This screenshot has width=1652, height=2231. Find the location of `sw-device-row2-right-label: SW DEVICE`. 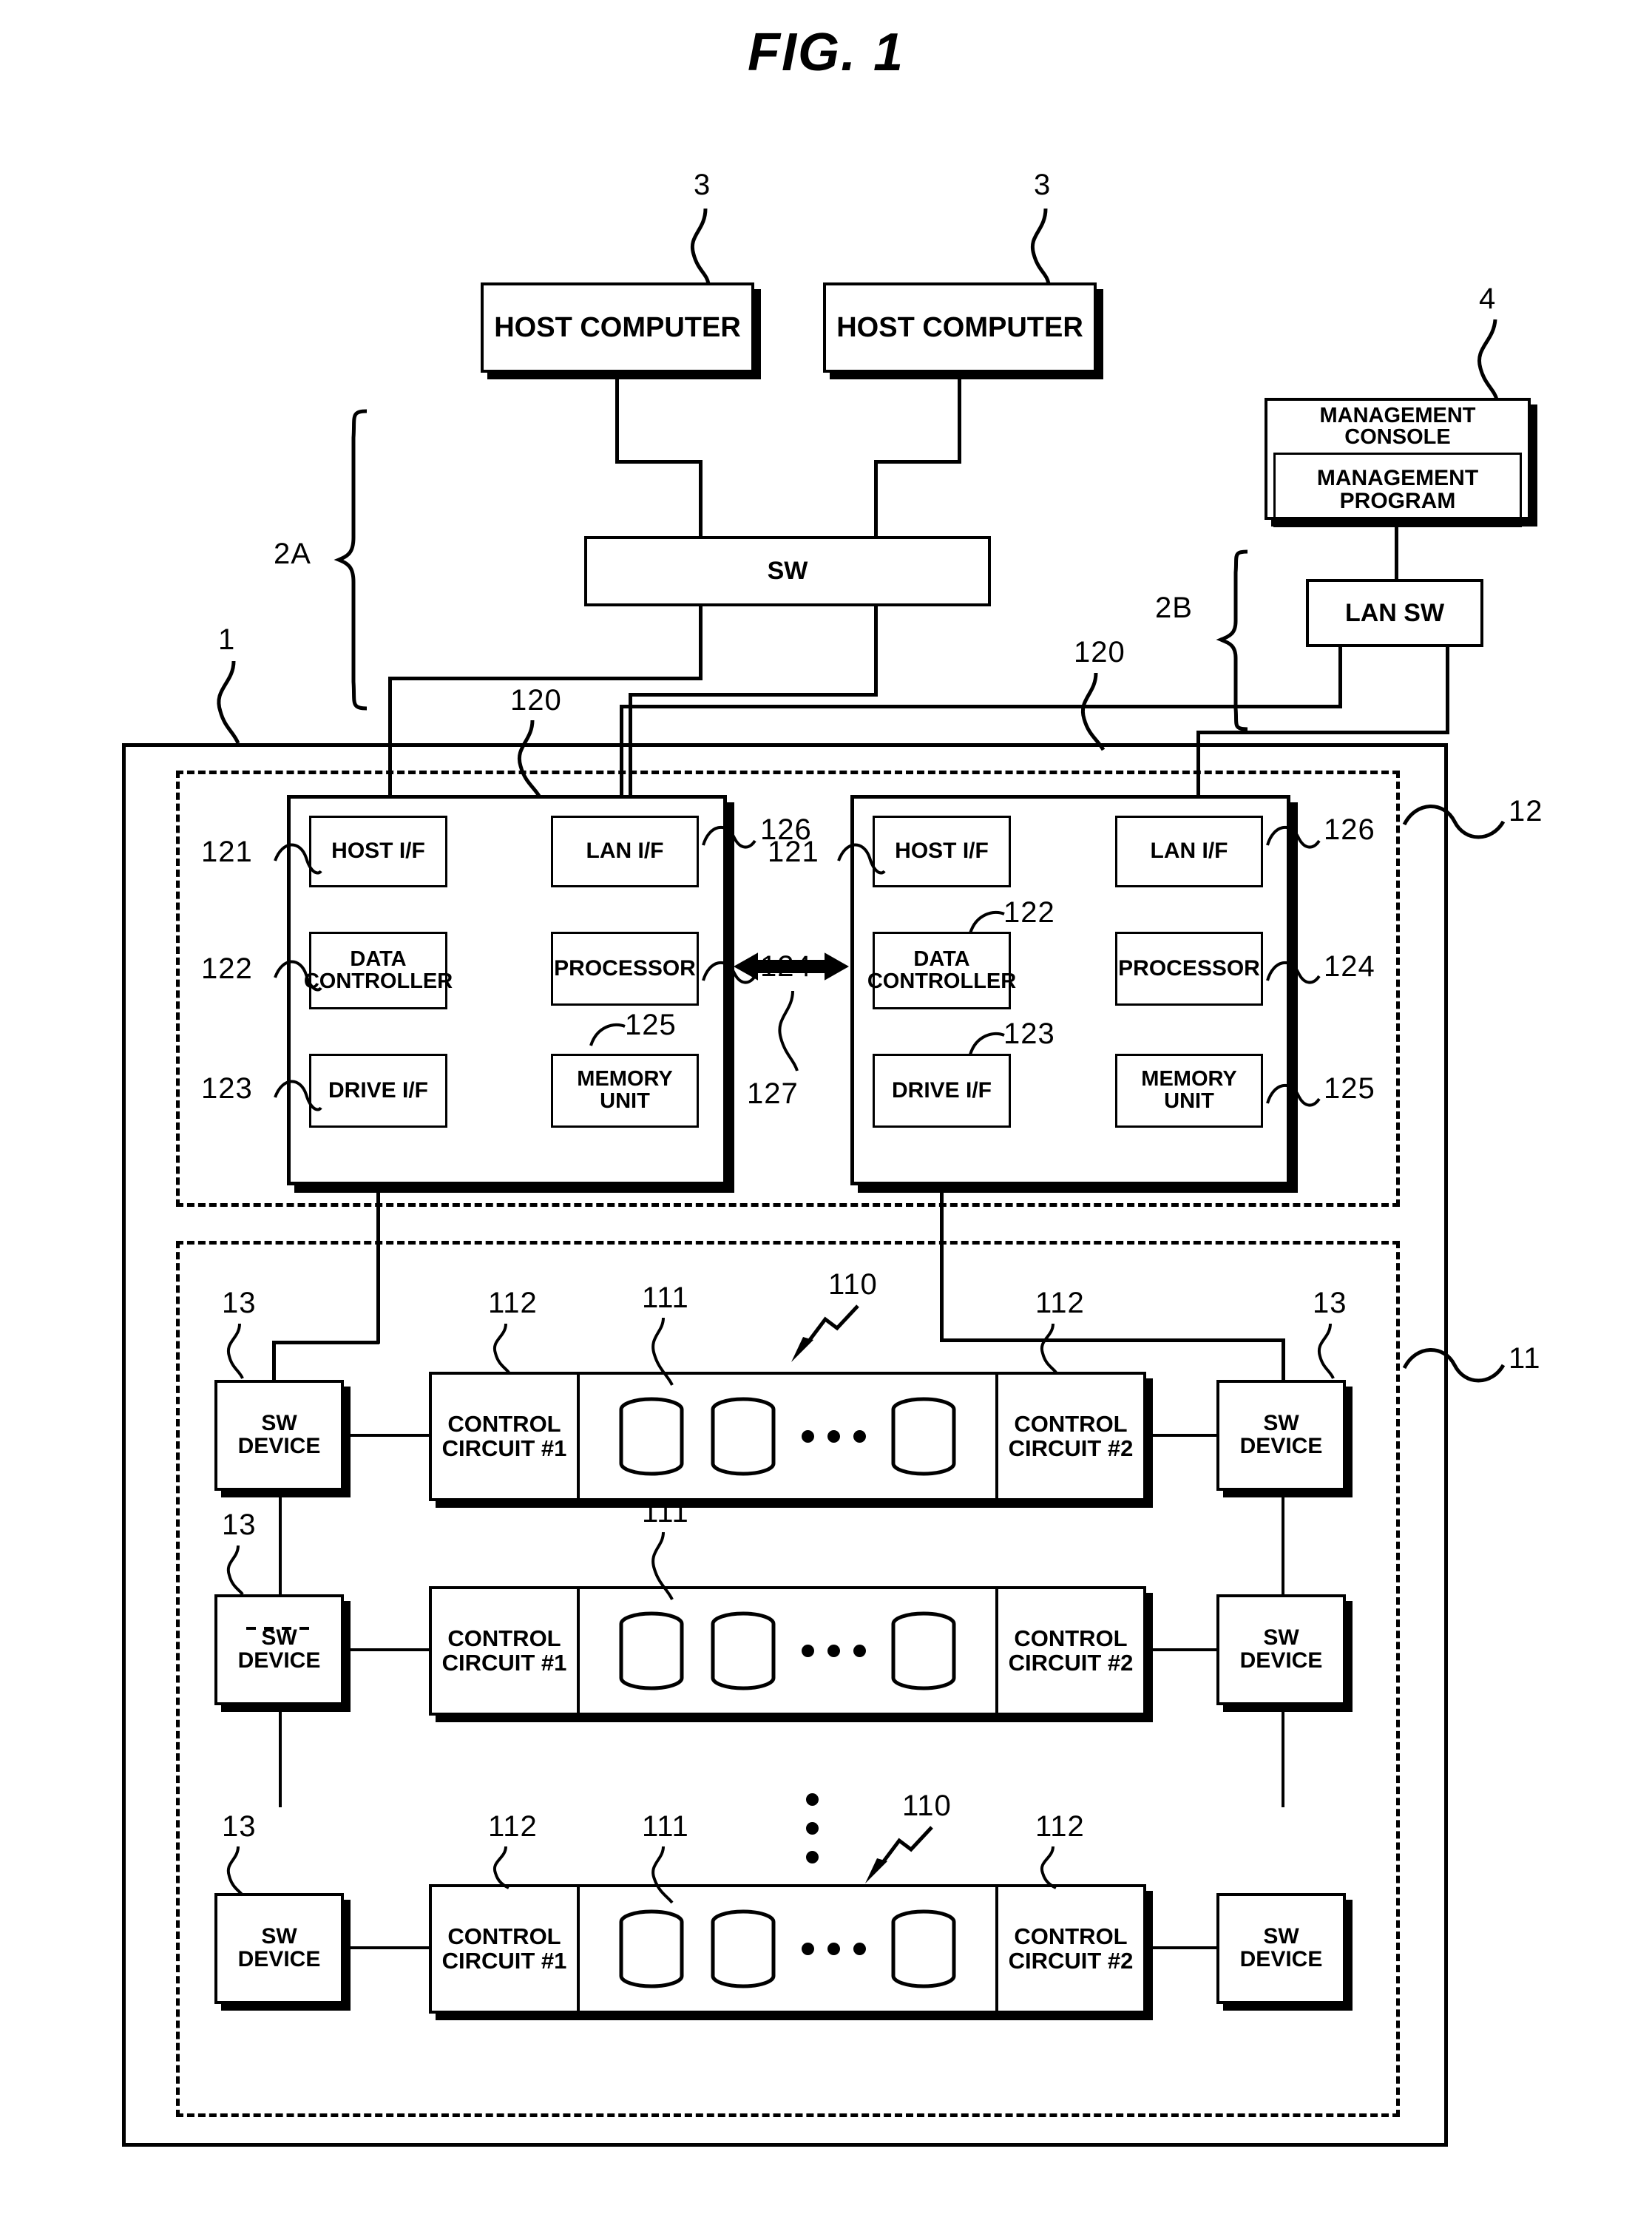

sw-device-row2-right-label: SW DEVICE is located at coordinates (1281, 1649).